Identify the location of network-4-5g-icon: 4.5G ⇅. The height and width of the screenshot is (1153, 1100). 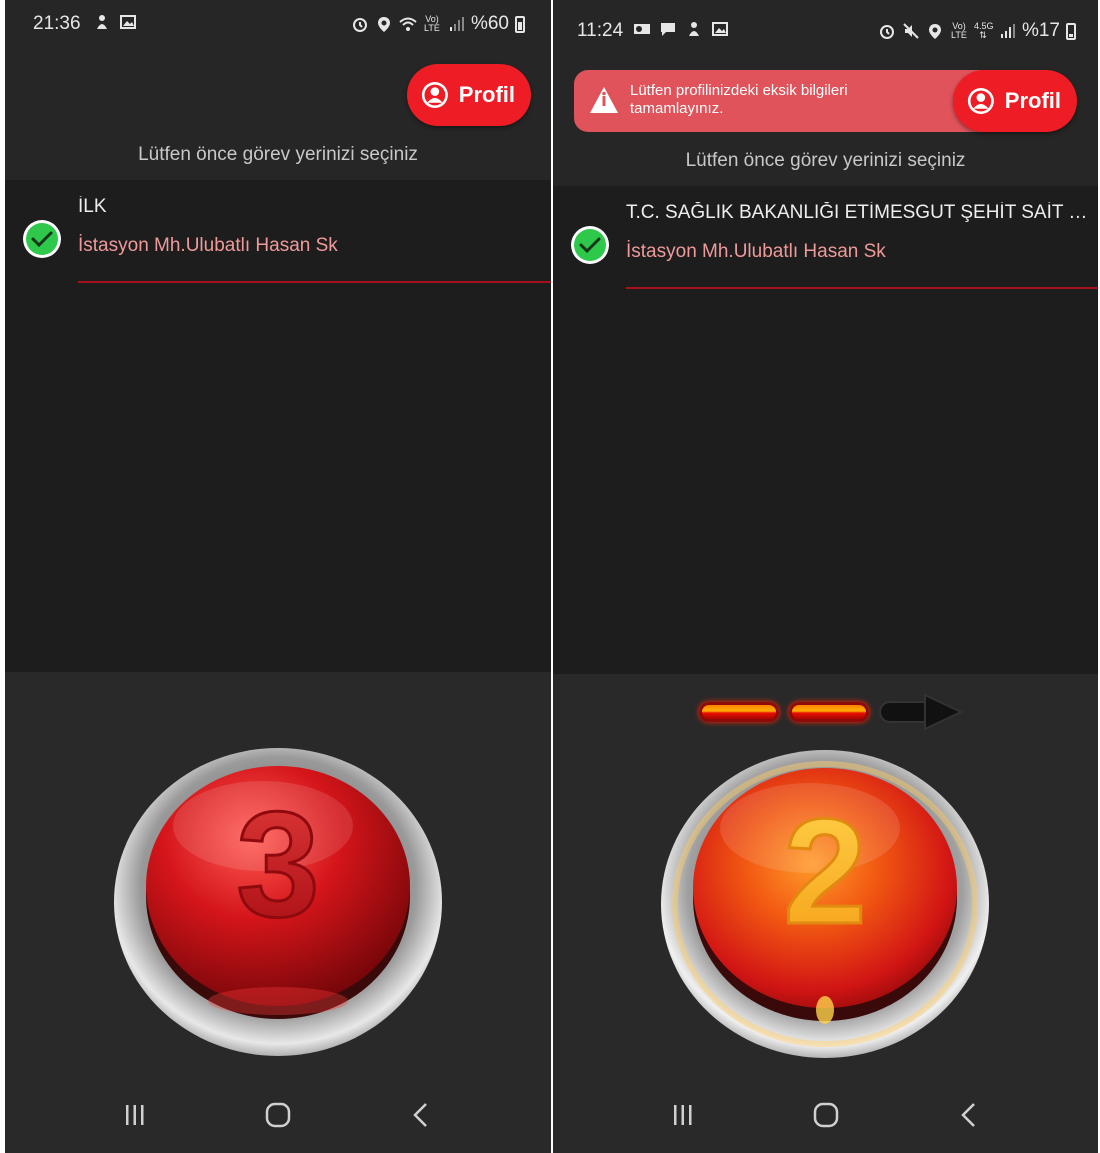
(983, 30).